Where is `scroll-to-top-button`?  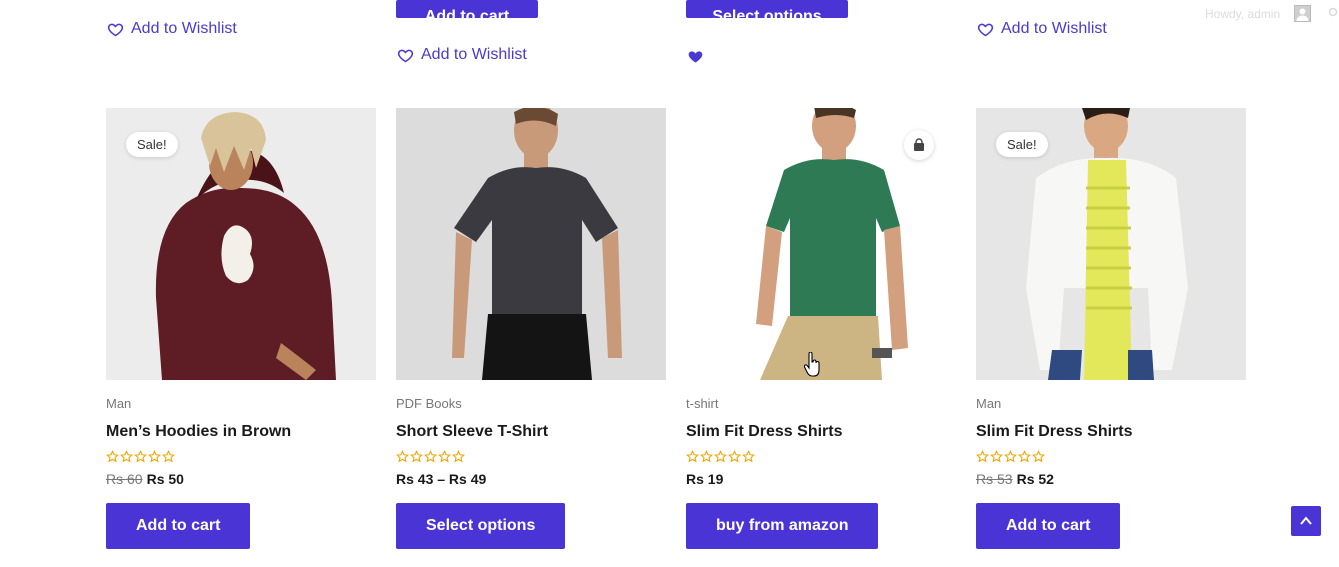
scroll-to-top-button is located at coordinates (1306, 521).